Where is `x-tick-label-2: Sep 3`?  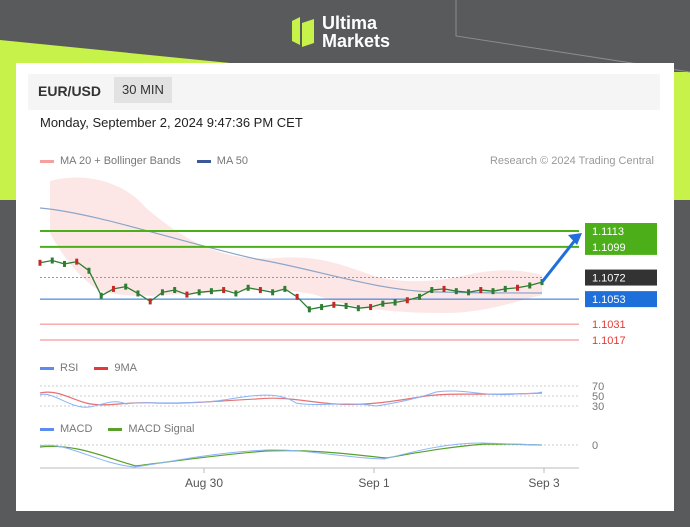 x-tick-label-2: Sep 3 is located at coordinates (544, 483).